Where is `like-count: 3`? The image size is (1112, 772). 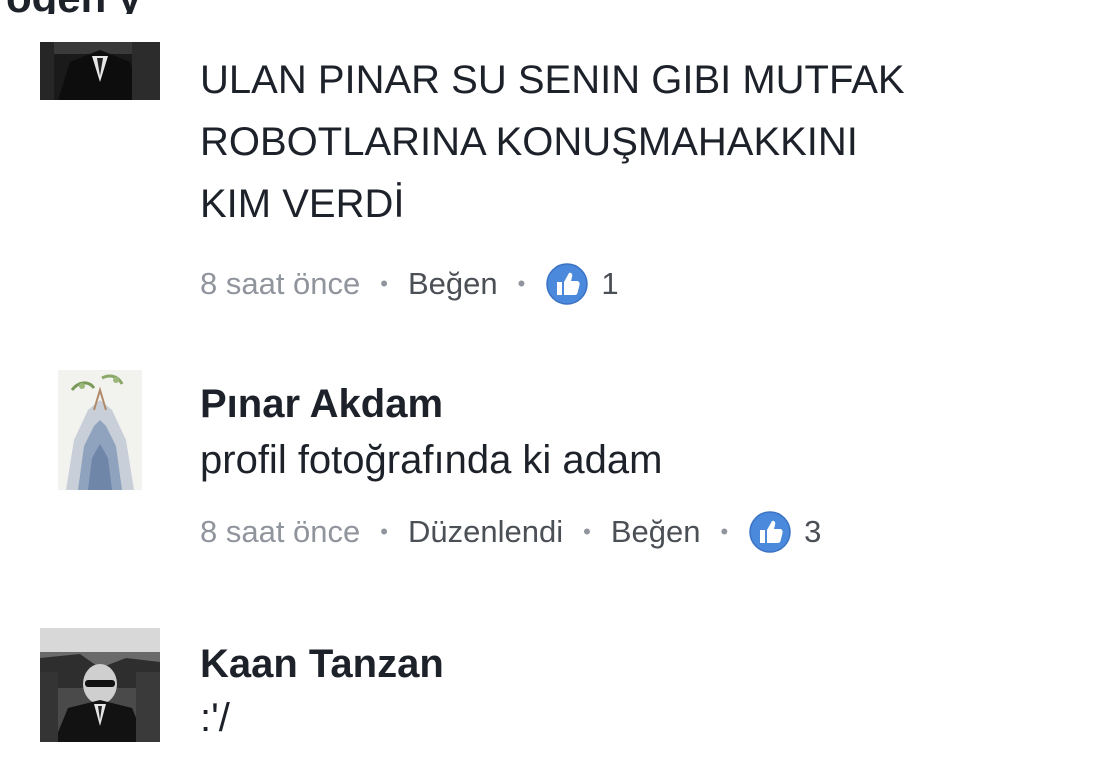
like-count: 3 is located at coordinates (813, 531).